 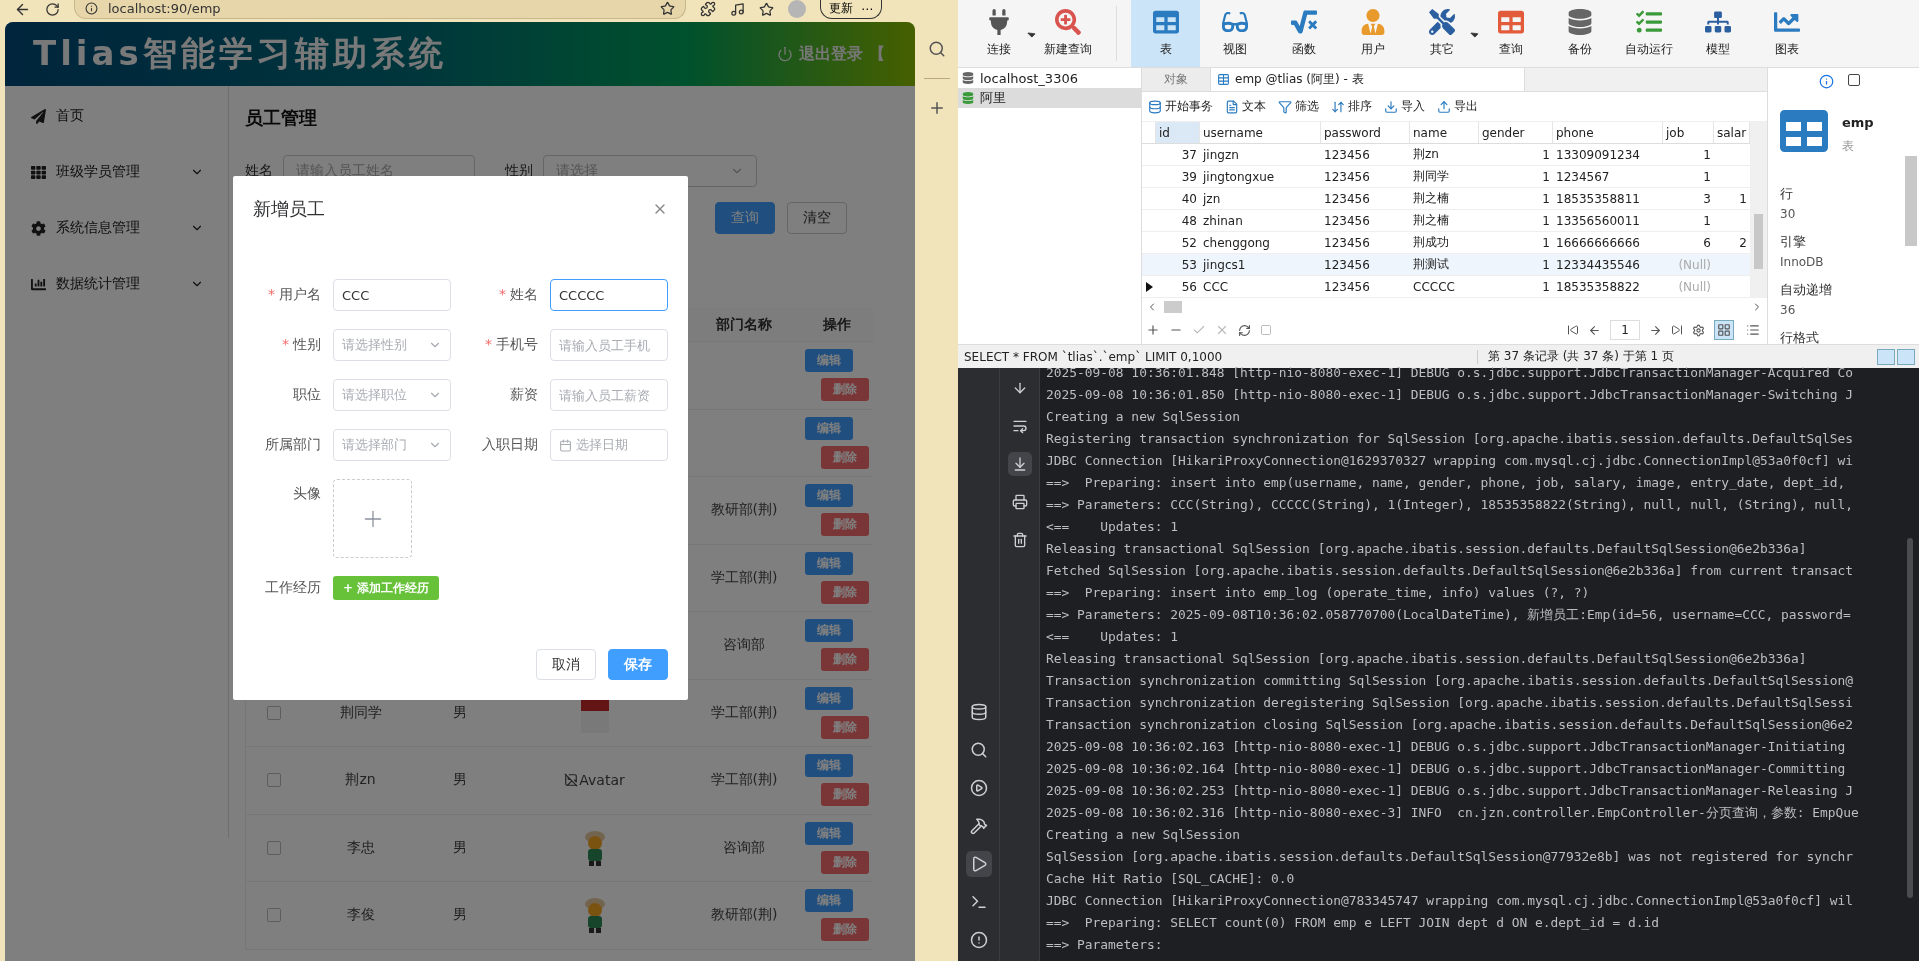 I want to click on column-header: phone, so click(x=1608, y=132).